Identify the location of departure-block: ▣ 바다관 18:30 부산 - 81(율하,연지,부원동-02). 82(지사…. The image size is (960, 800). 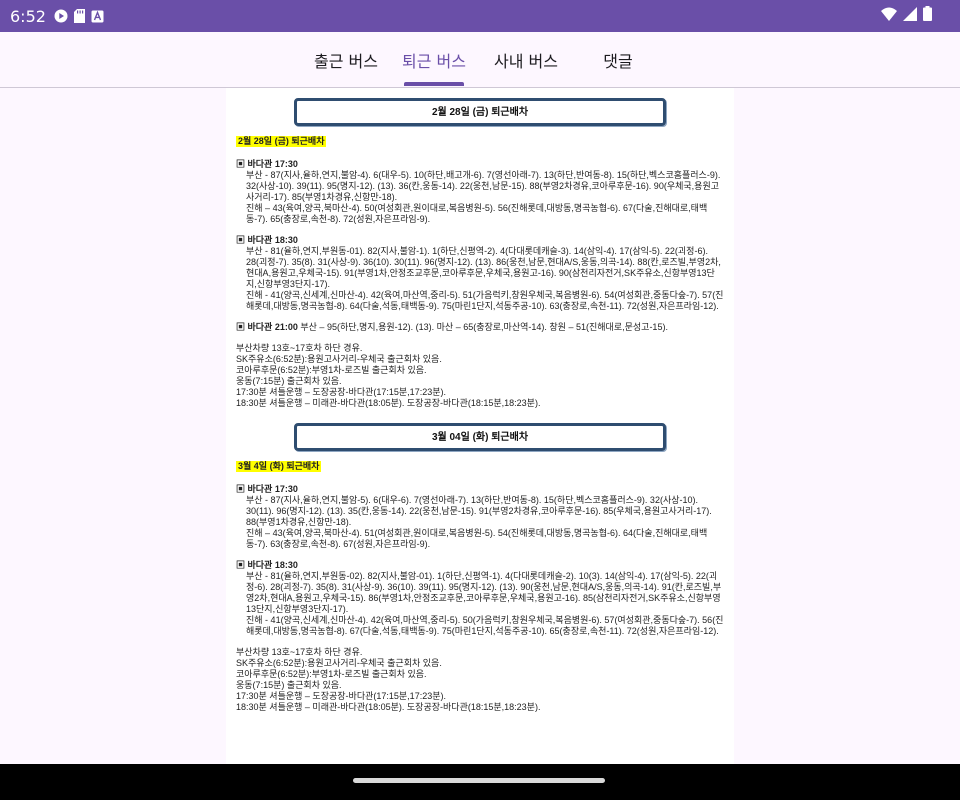
(480, 598).